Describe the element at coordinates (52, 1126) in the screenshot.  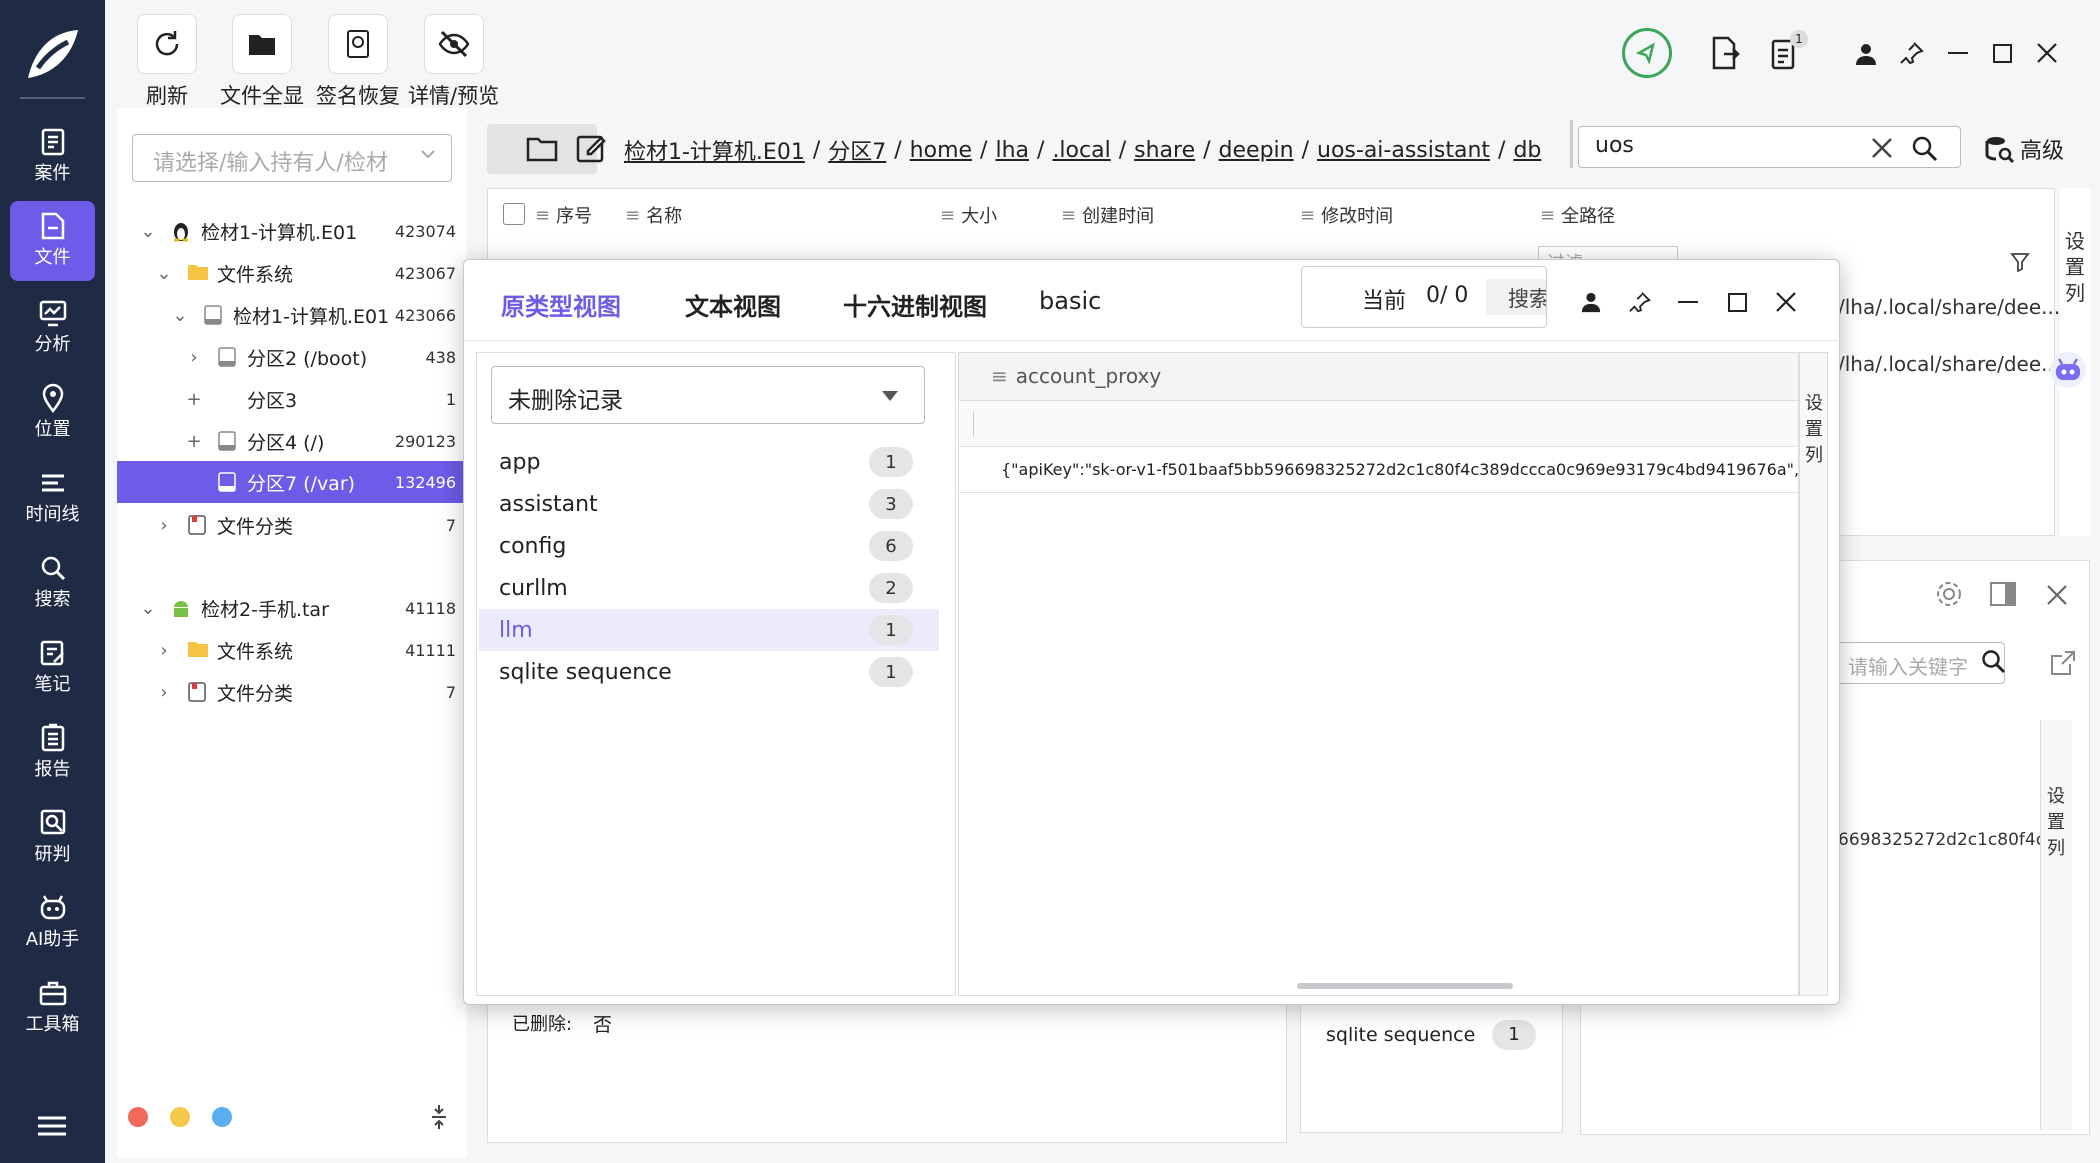
I see `menu-icon` at that location.